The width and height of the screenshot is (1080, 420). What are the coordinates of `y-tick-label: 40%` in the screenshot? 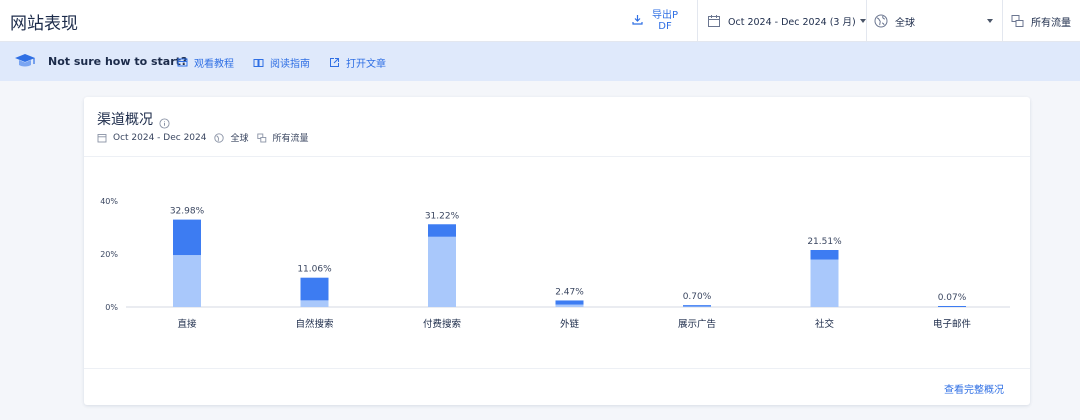 It's located at (109, 201).